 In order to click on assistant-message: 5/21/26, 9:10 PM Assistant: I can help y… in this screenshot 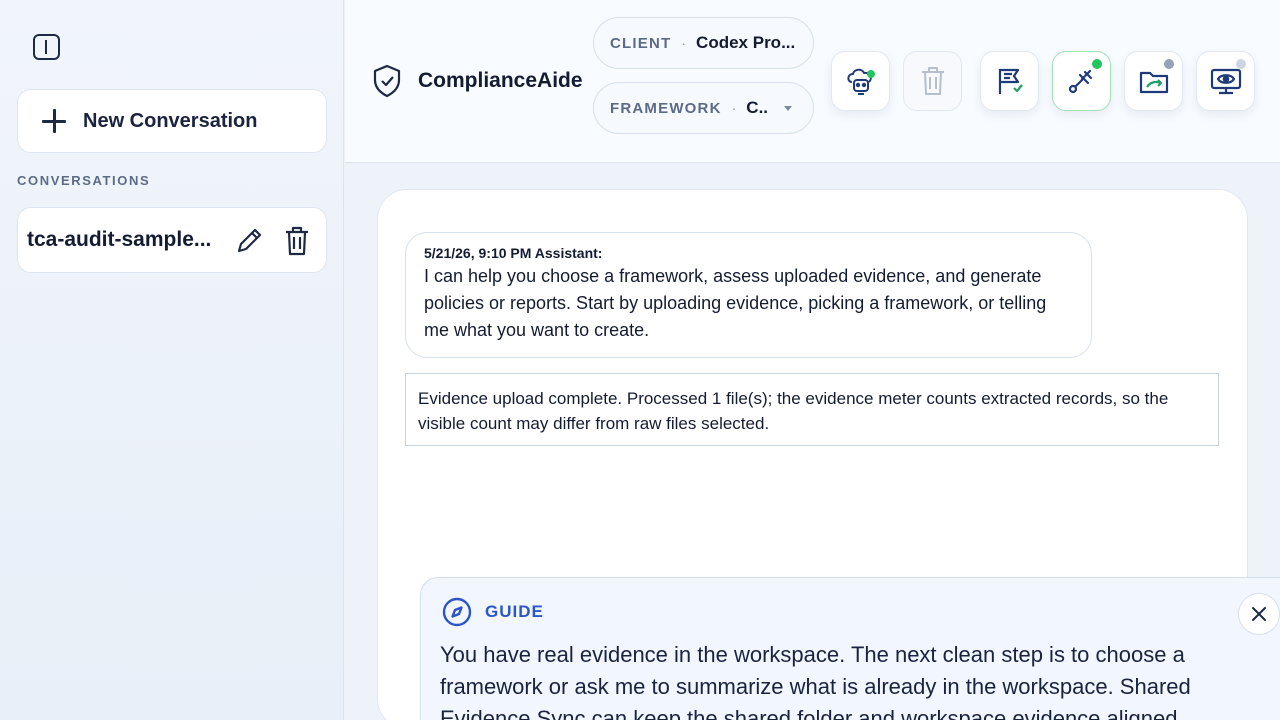, I will do `click(748, 295)`.